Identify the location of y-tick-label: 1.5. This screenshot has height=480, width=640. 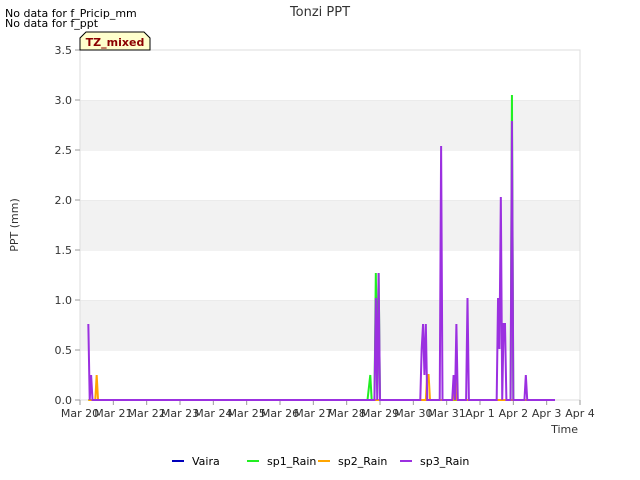
(64, 250).